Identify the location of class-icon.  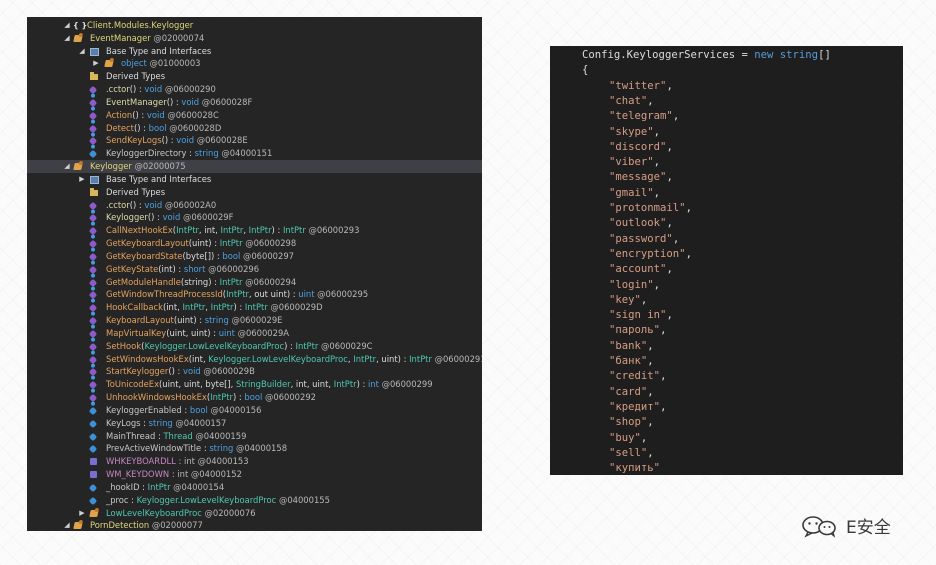
(78, 167).